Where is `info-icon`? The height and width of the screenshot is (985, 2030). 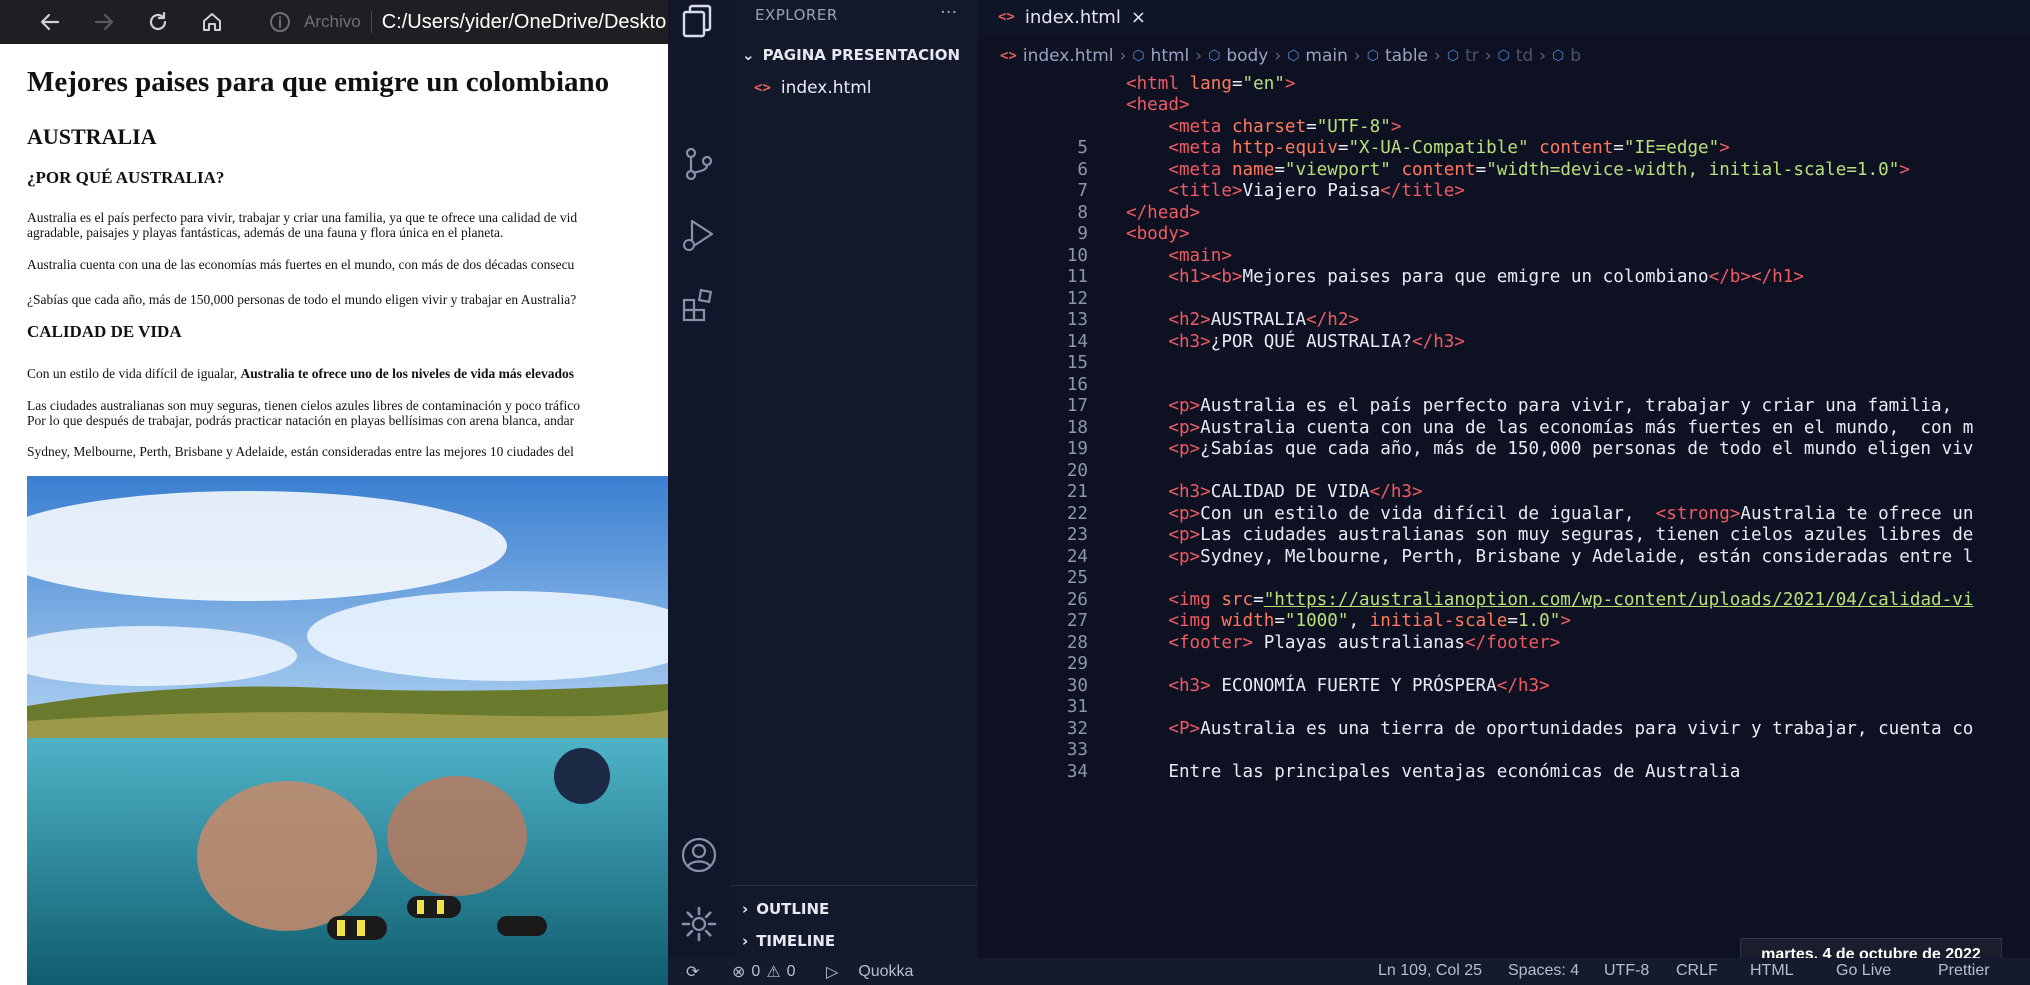 info-icon is located at coordinates (280, 22).